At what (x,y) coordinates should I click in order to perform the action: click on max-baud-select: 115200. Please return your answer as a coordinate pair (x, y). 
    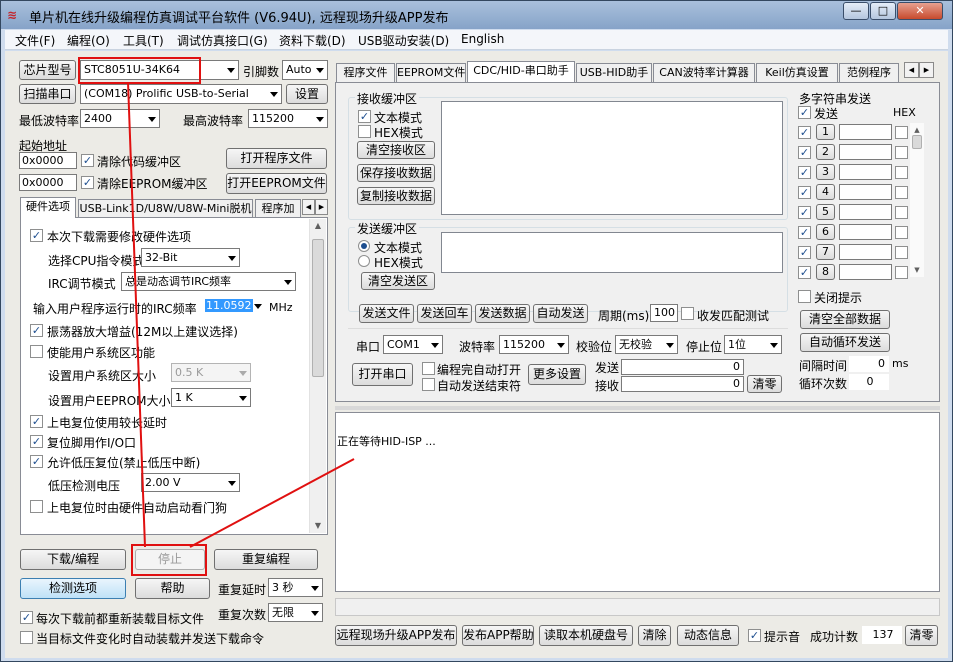
    Looking at the image, I should click on (288, 118).